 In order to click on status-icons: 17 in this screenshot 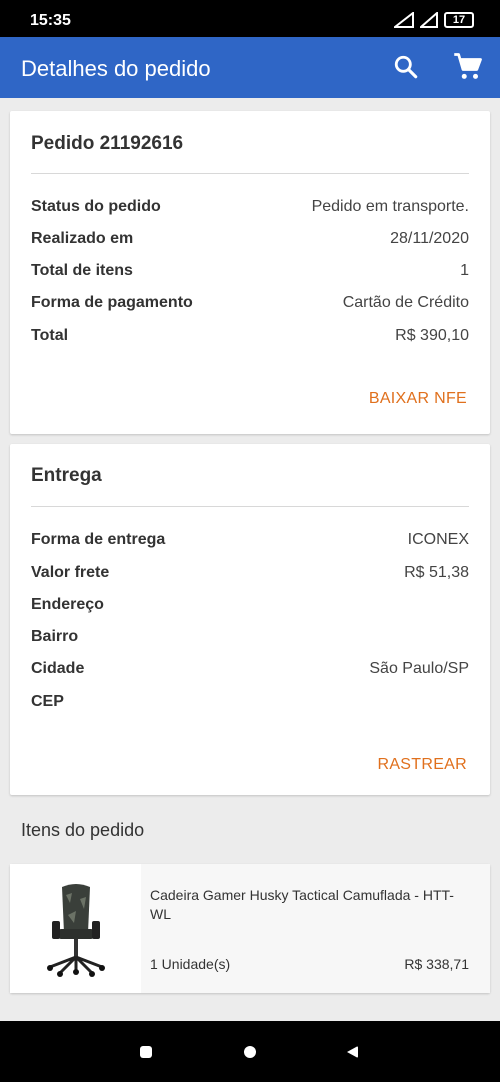, I will do `click(434, 20)`.